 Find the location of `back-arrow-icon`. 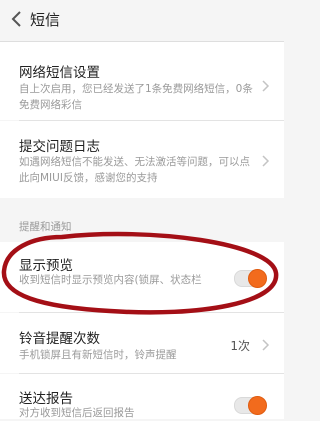

back-arrow-icon is located at coordinates (17, 19).